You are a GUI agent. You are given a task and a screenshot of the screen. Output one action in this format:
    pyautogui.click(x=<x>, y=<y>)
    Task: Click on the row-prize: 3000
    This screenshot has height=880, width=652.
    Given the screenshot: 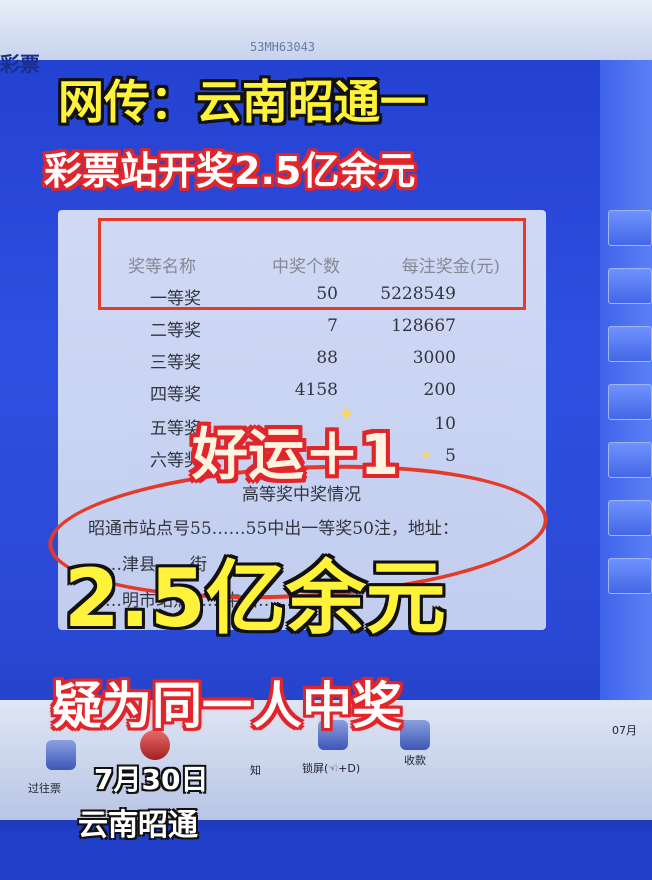 What is the action you would take?
    pyautogui.click(x=434, y=358)
    